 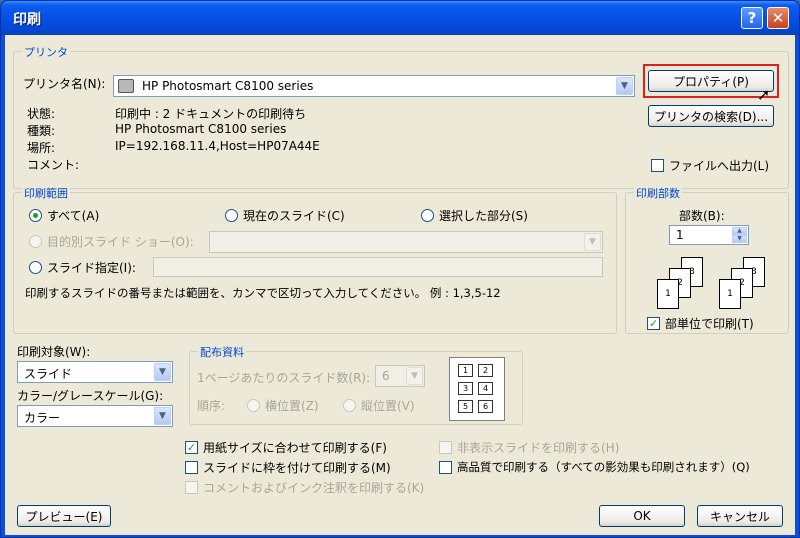 What do you see at coordinates (35, 241) in the screenshot?
I see `range-custom-show-radio` at bounding box center [35, 241].